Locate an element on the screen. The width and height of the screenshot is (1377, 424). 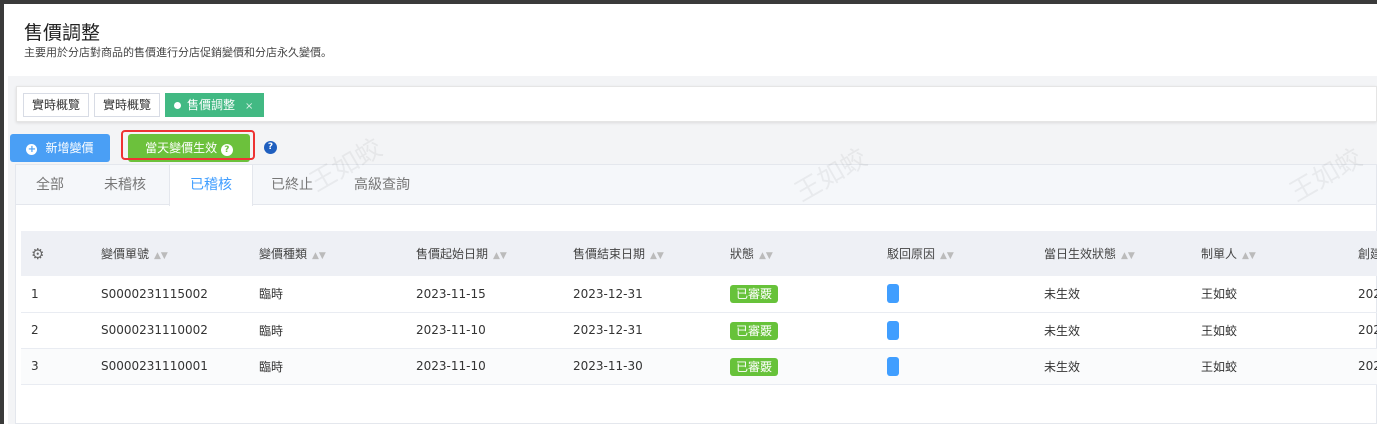
page-tab-realtime-2: 實時概覽 is located at coordinates (127, 105).